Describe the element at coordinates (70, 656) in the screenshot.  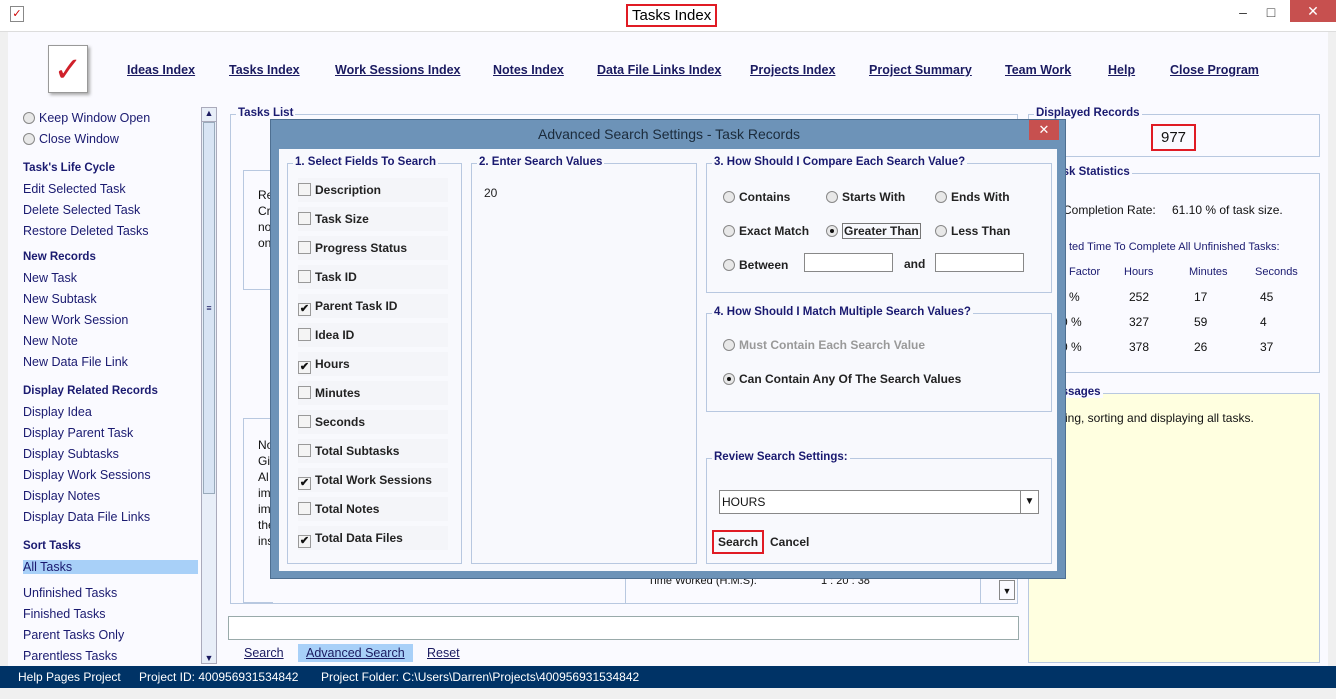
I see `sidebar-item: Parentless Tasks` at that location.